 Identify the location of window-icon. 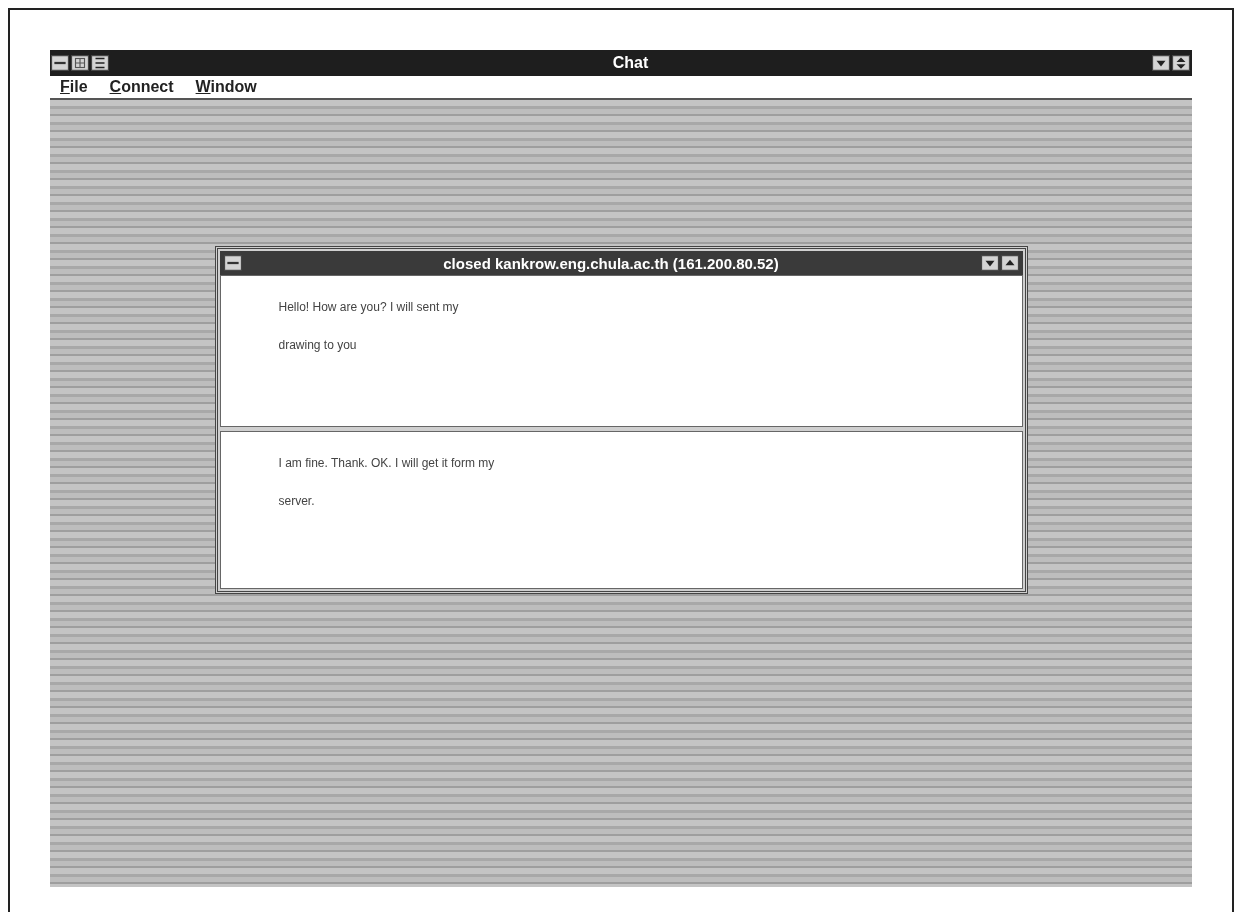
(80, 63).